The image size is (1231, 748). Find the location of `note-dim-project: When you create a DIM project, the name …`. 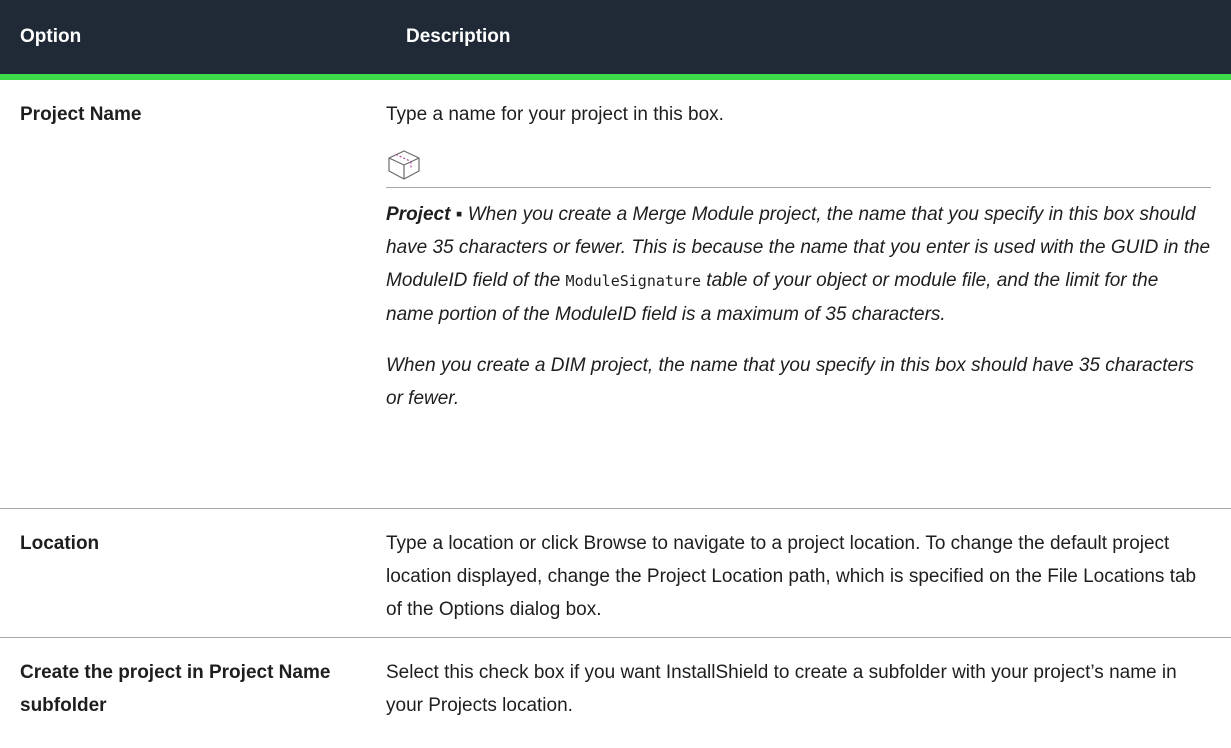

note-dim-project: When you create a DIM project, the name … is located at coordinates (798, 382).